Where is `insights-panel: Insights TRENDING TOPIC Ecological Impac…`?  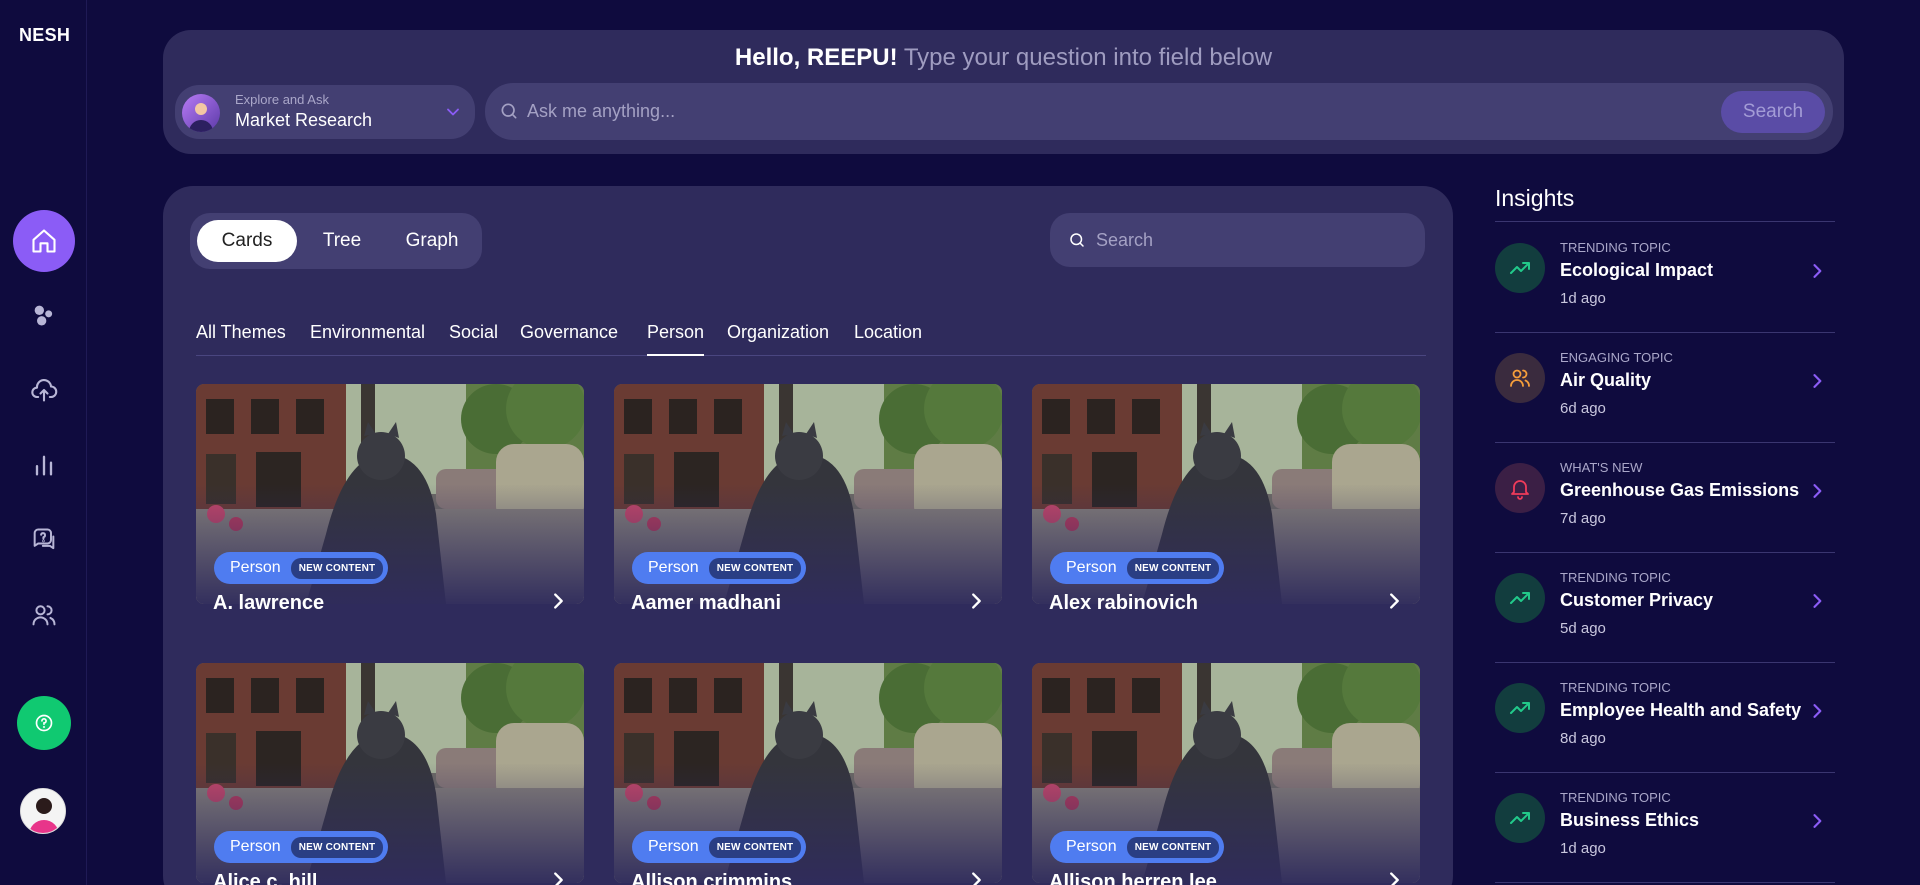 insights-panel: Insights TRENDING TOPIC Ecological Impac… is located at coordinates (1665, 531).